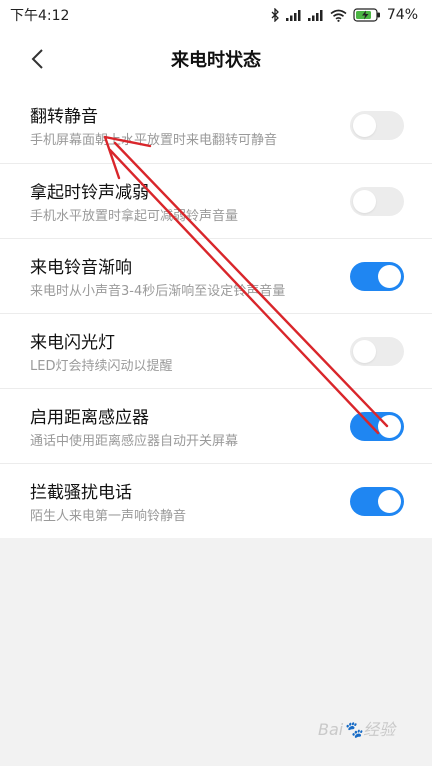  What do you see at coordinates (216, 500) in the screenshot?
I see `setting-row-block-spam: 拦截骚扰电话 陌生人来电第一声响铃静音` at bounding box center [216, 500].